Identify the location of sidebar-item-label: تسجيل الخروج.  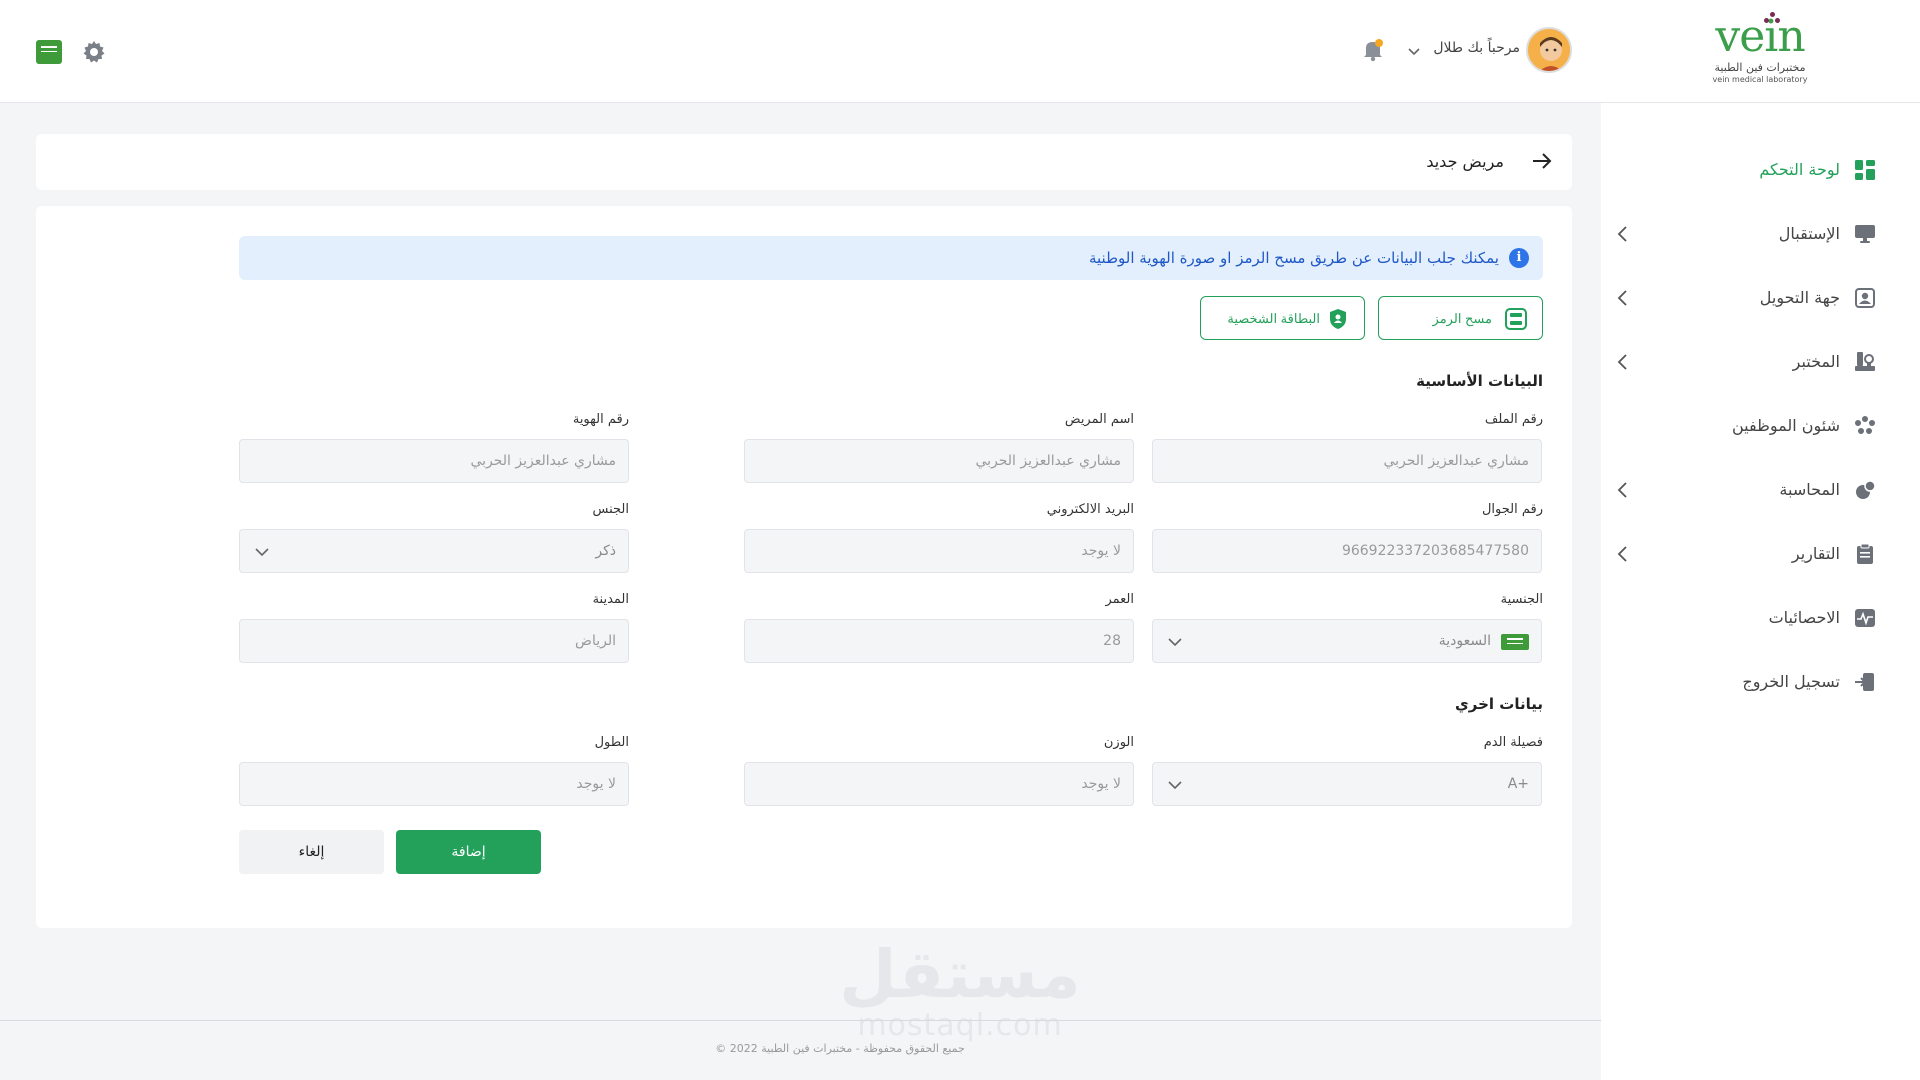
(1791, 681).